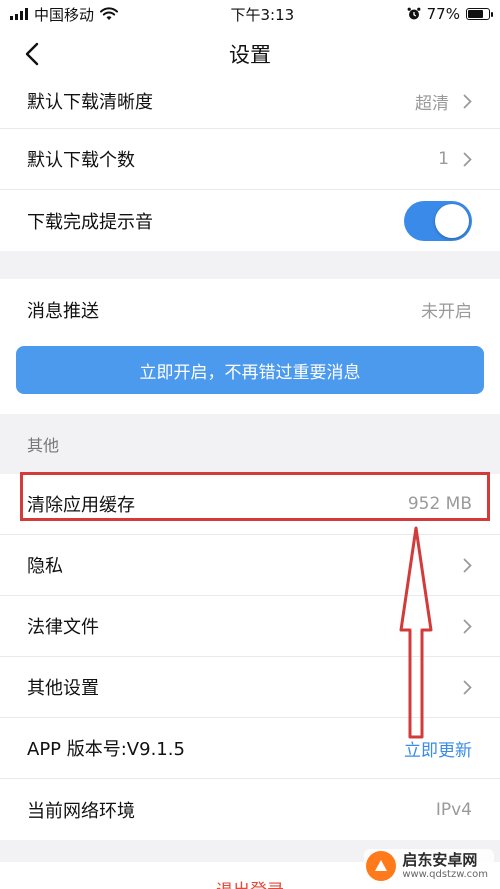  Describe the element at coordinates (250, 748) in the screenshot. I see `row-version: APP 版本号:V9.1.5 立即更新` at that location.